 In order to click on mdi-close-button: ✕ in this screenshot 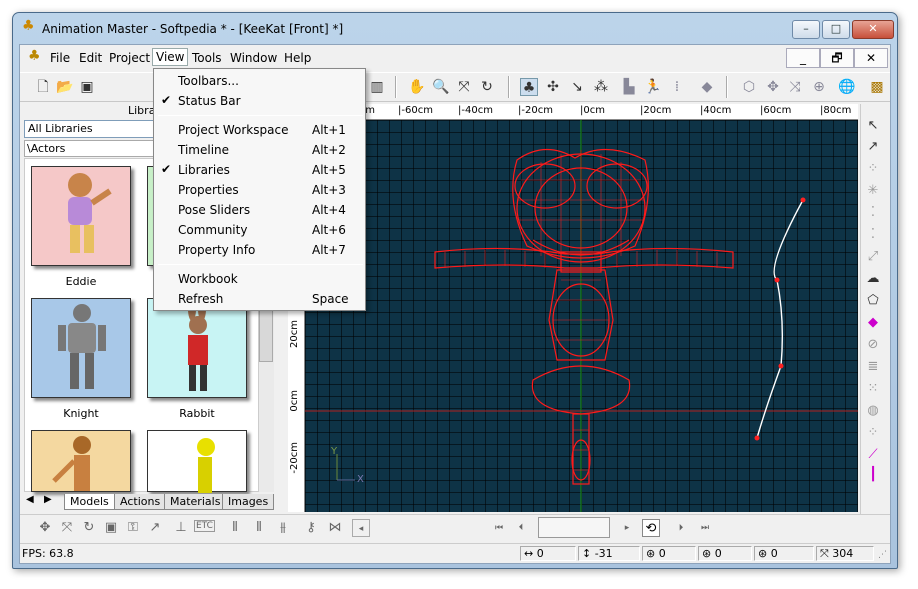, I will do `click(871, 58)`.